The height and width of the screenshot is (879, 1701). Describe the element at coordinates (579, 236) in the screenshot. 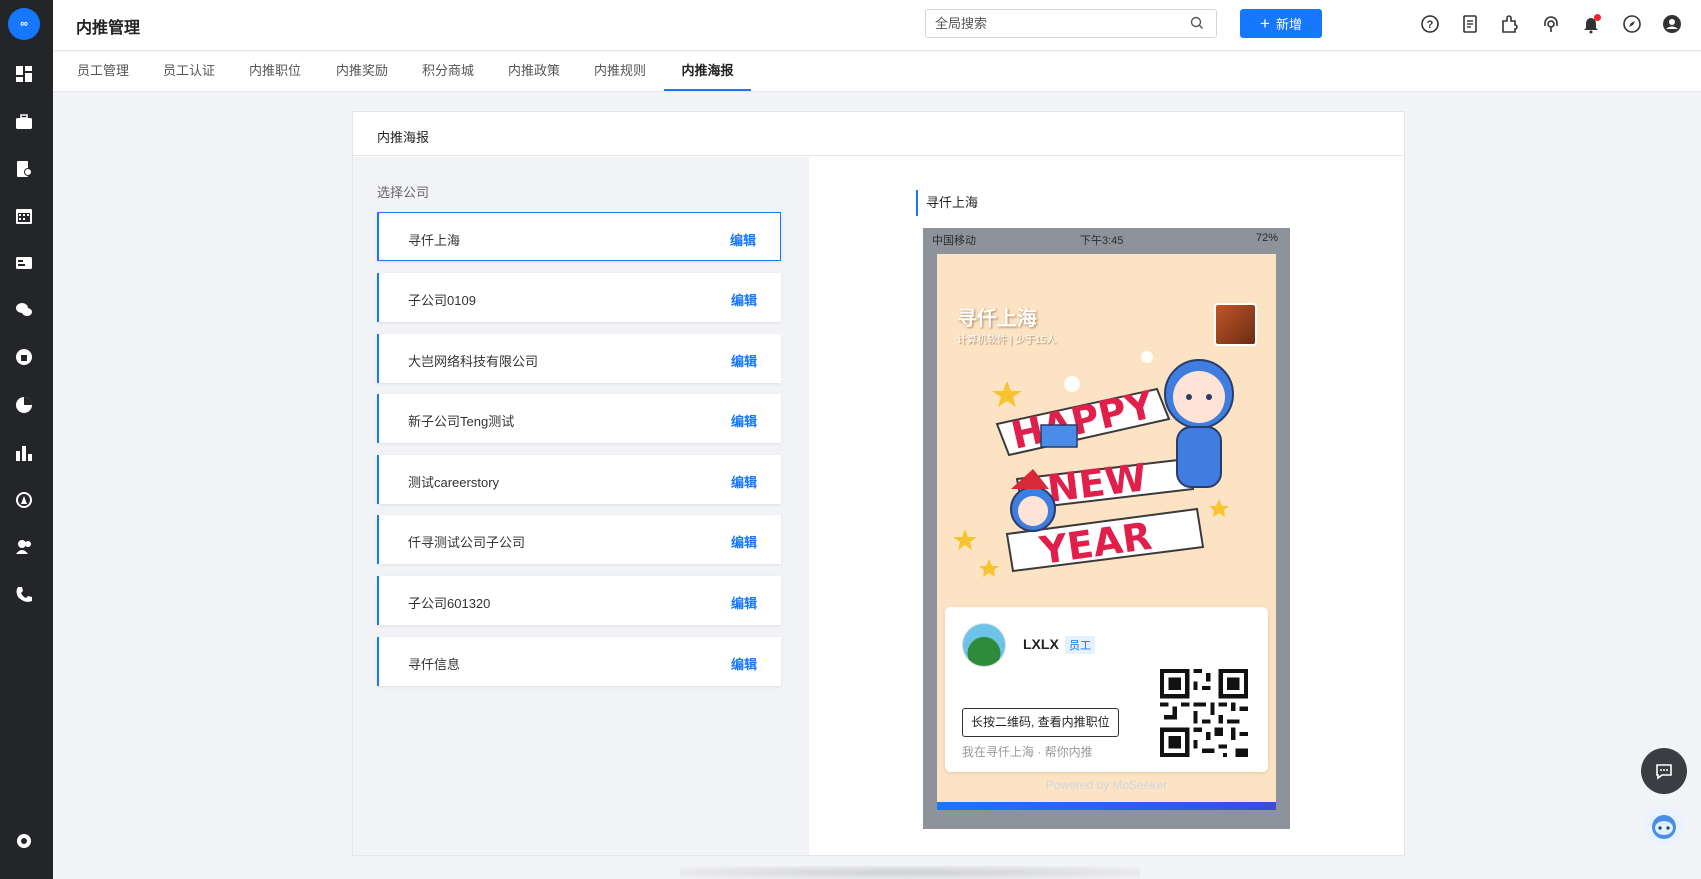

I see `company-item: 寻仟上海 编辑` at that location.